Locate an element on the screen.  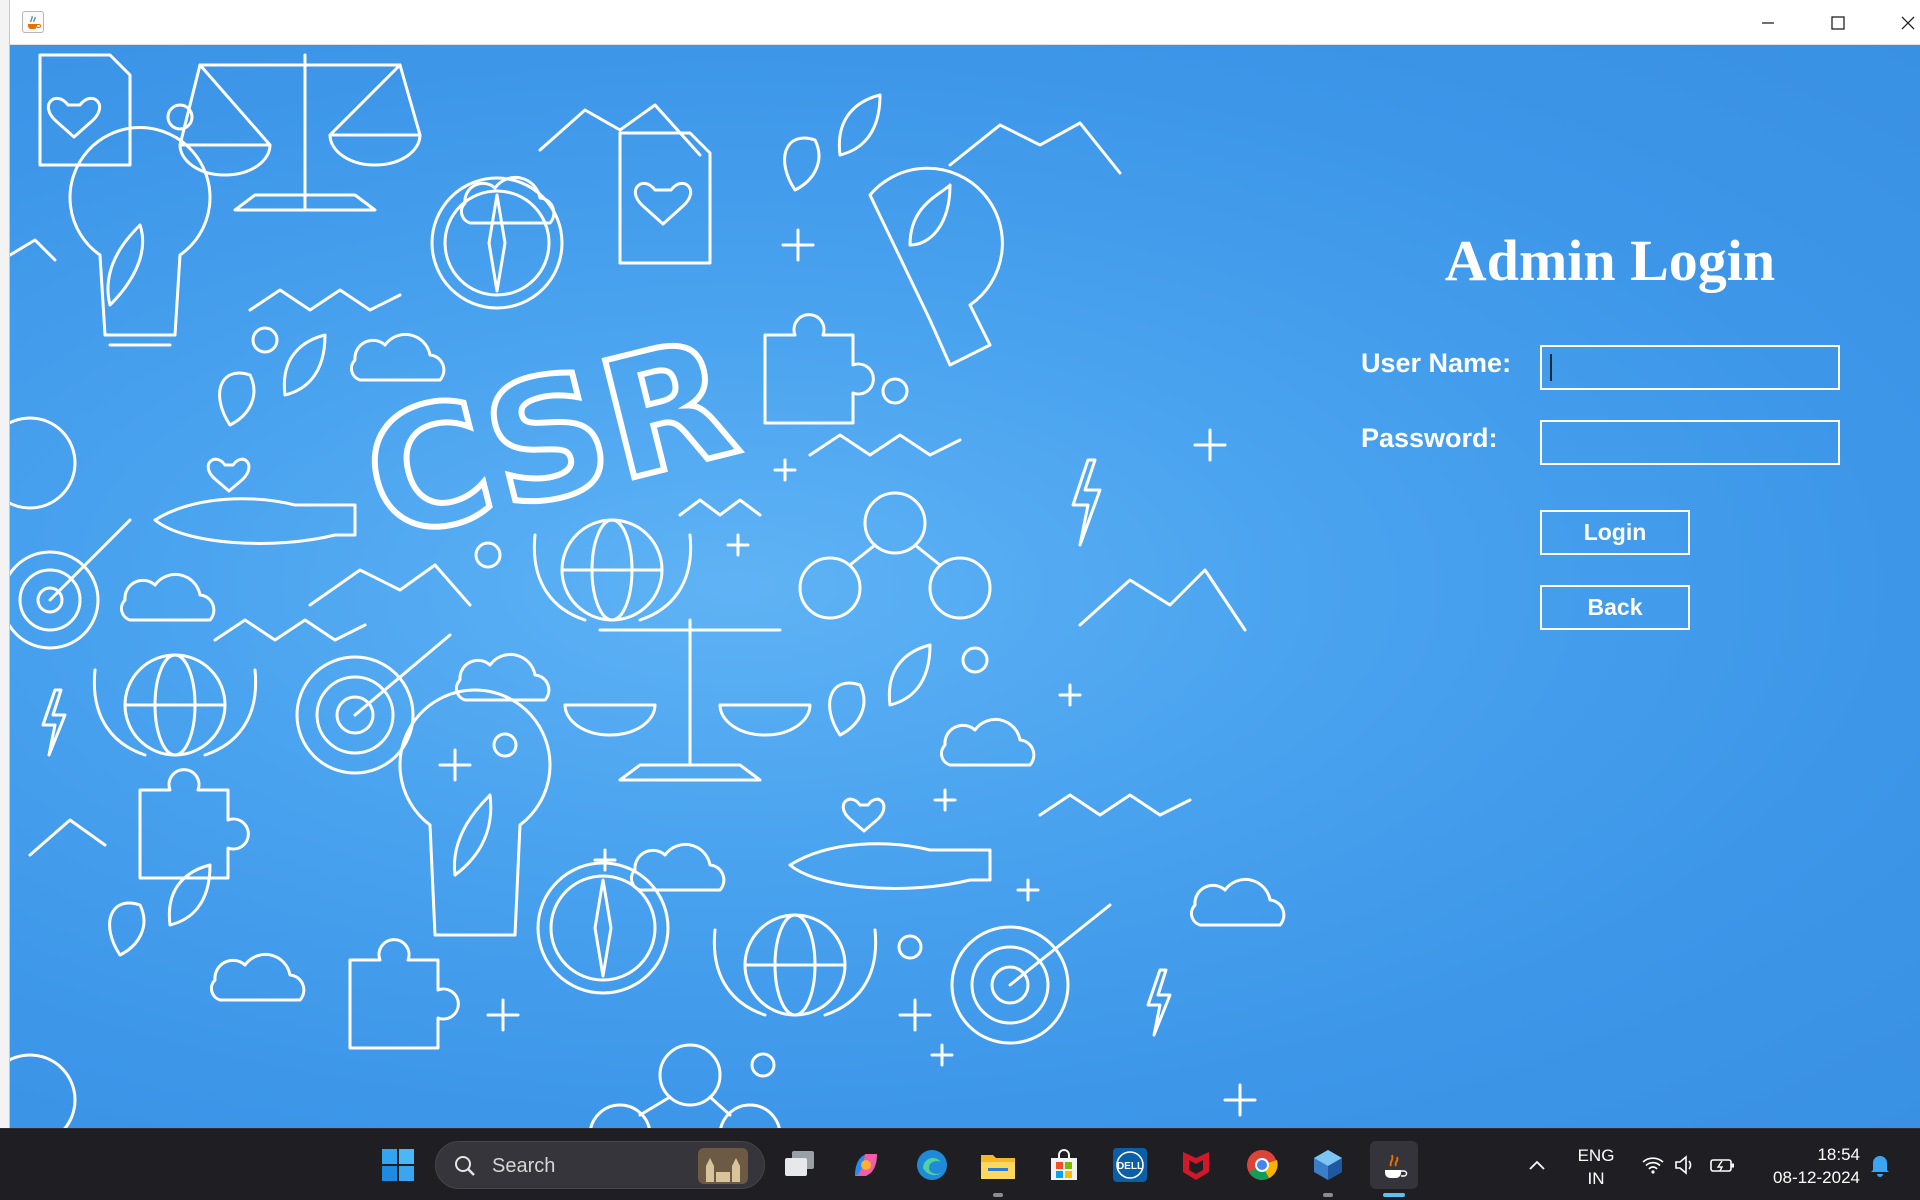
password-label: Password: is located at coordinates (1429, 438).